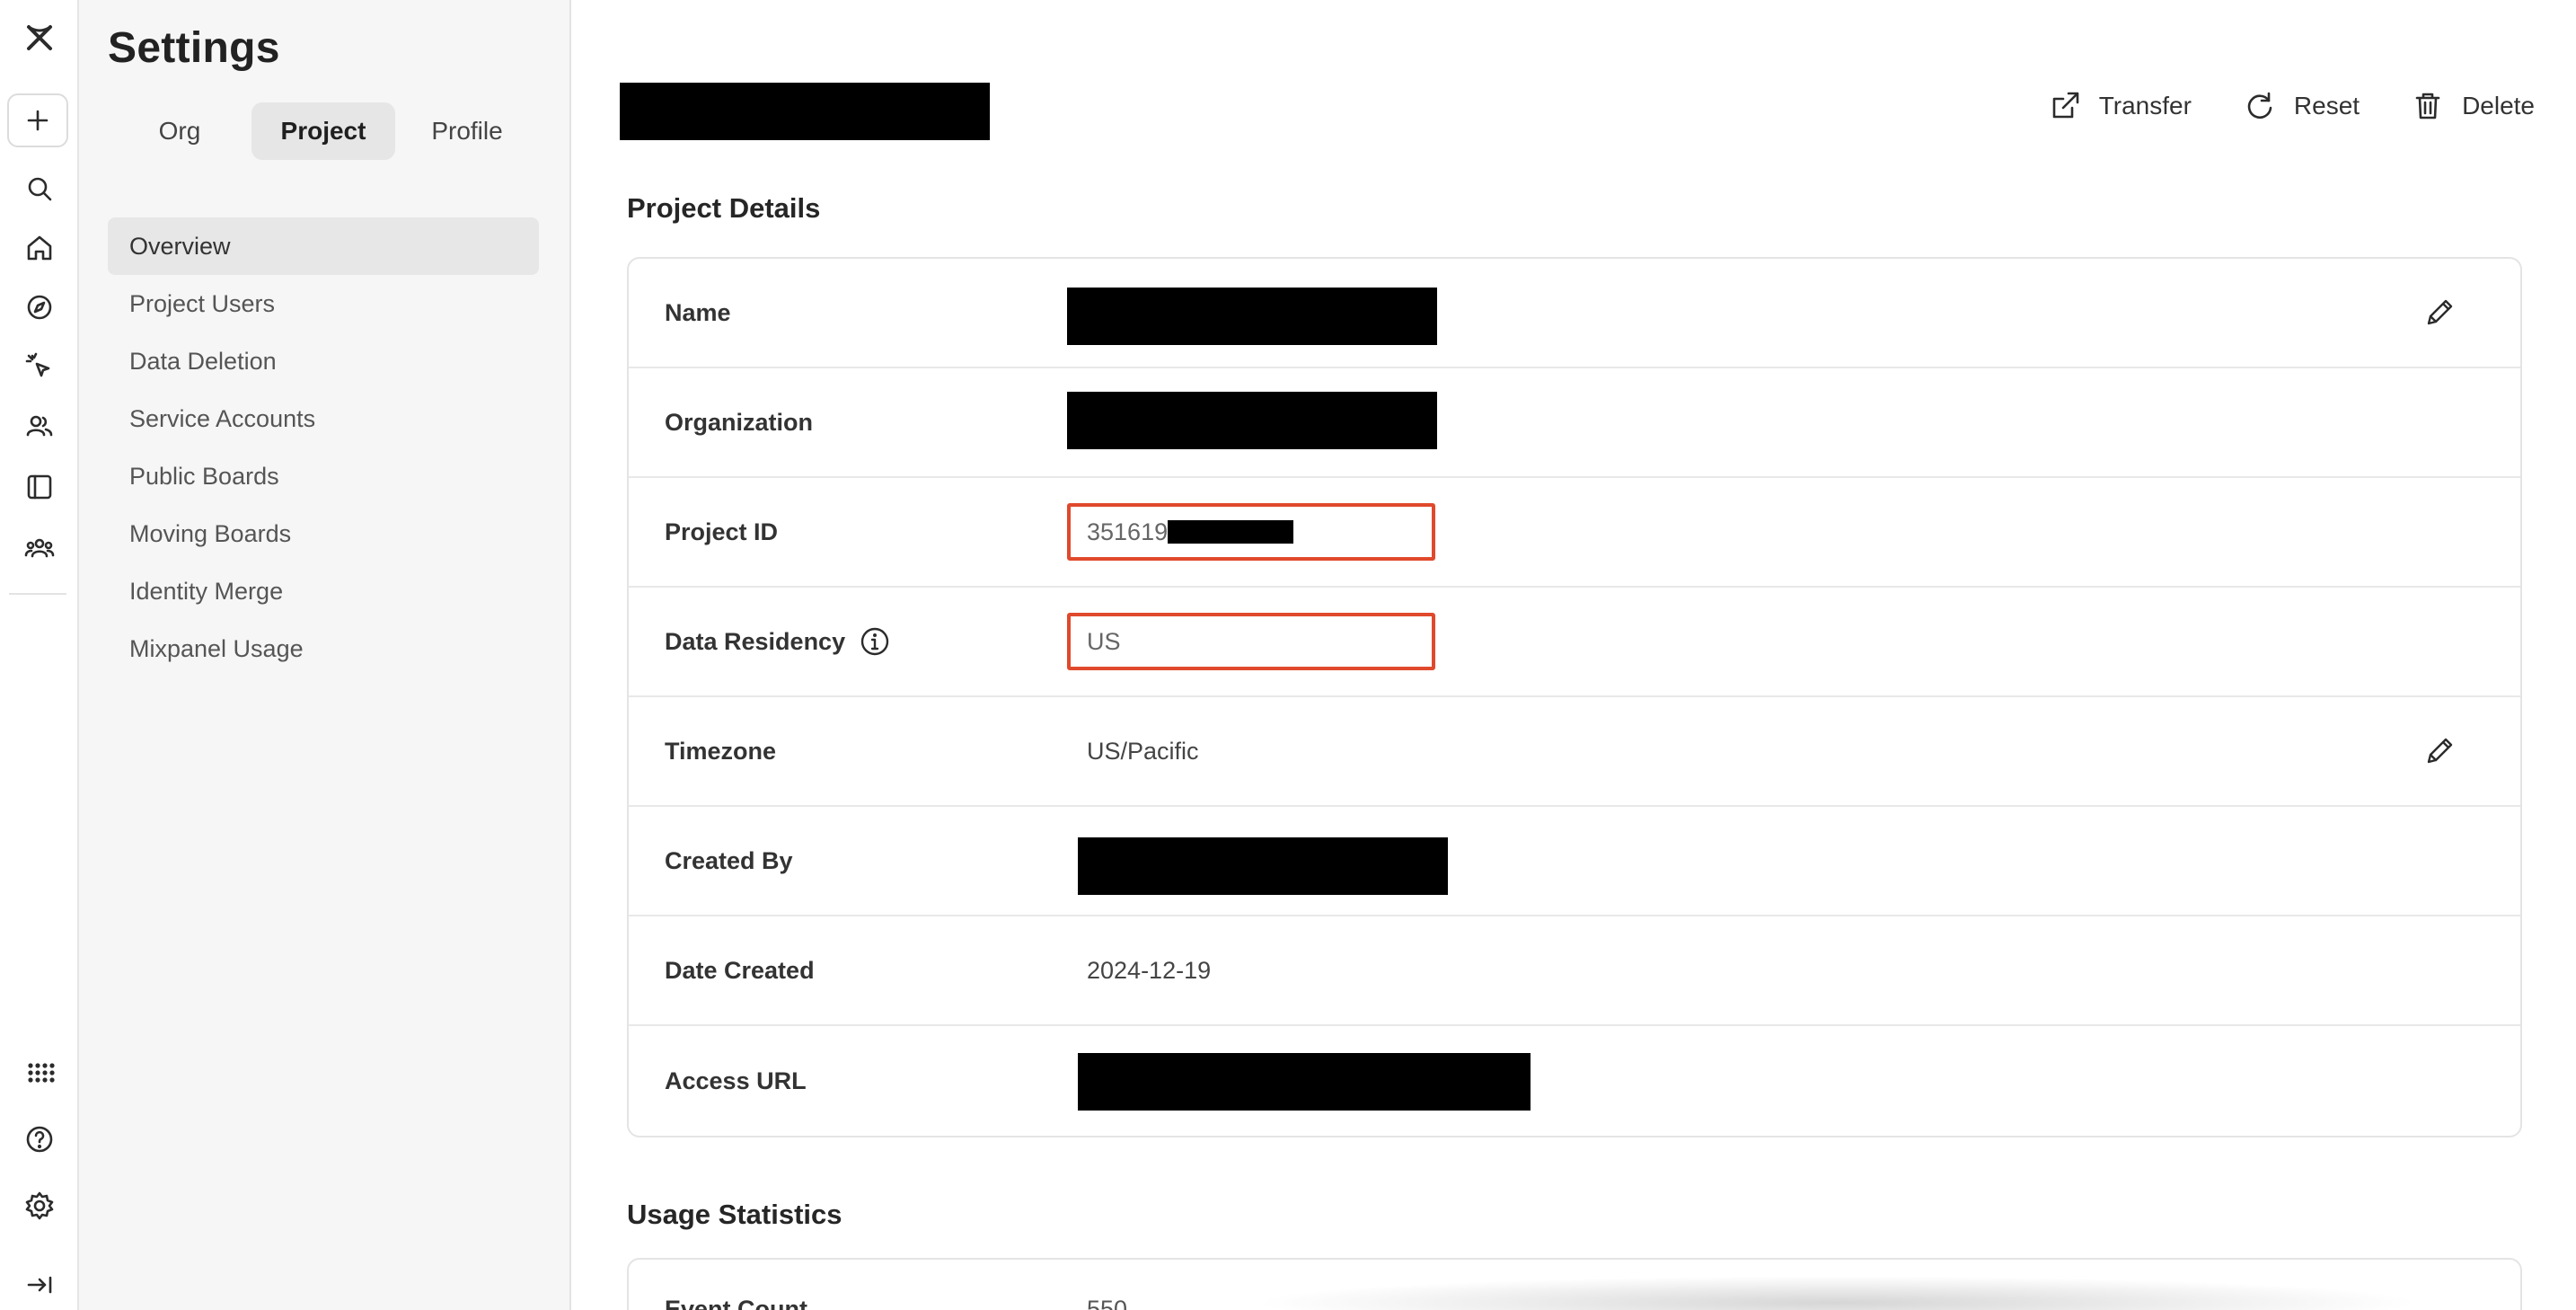 The image size is (2576, 1310). What do you see at coordinates (739, 422) in the screenshot?
I see `organization-label: Organization` at bounding box center [739, 422].